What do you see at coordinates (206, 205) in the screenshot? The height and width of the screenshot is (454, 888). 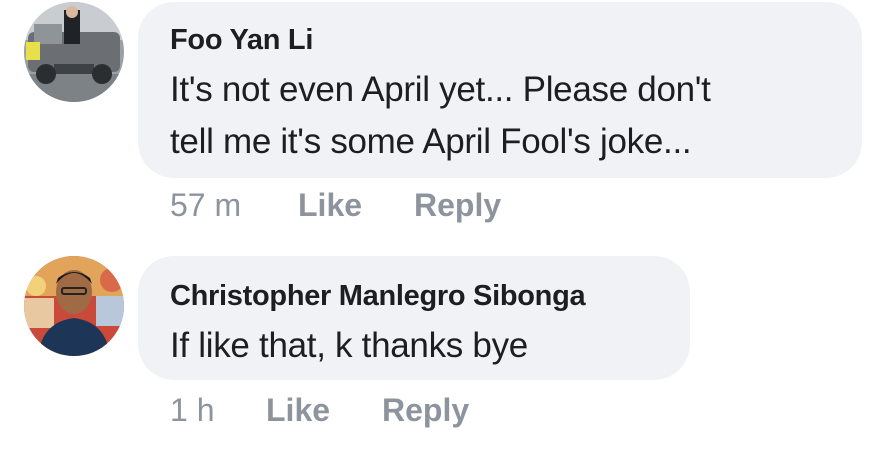 I see `comment-timestamp: 57 m` at bounding box center [206, 205].